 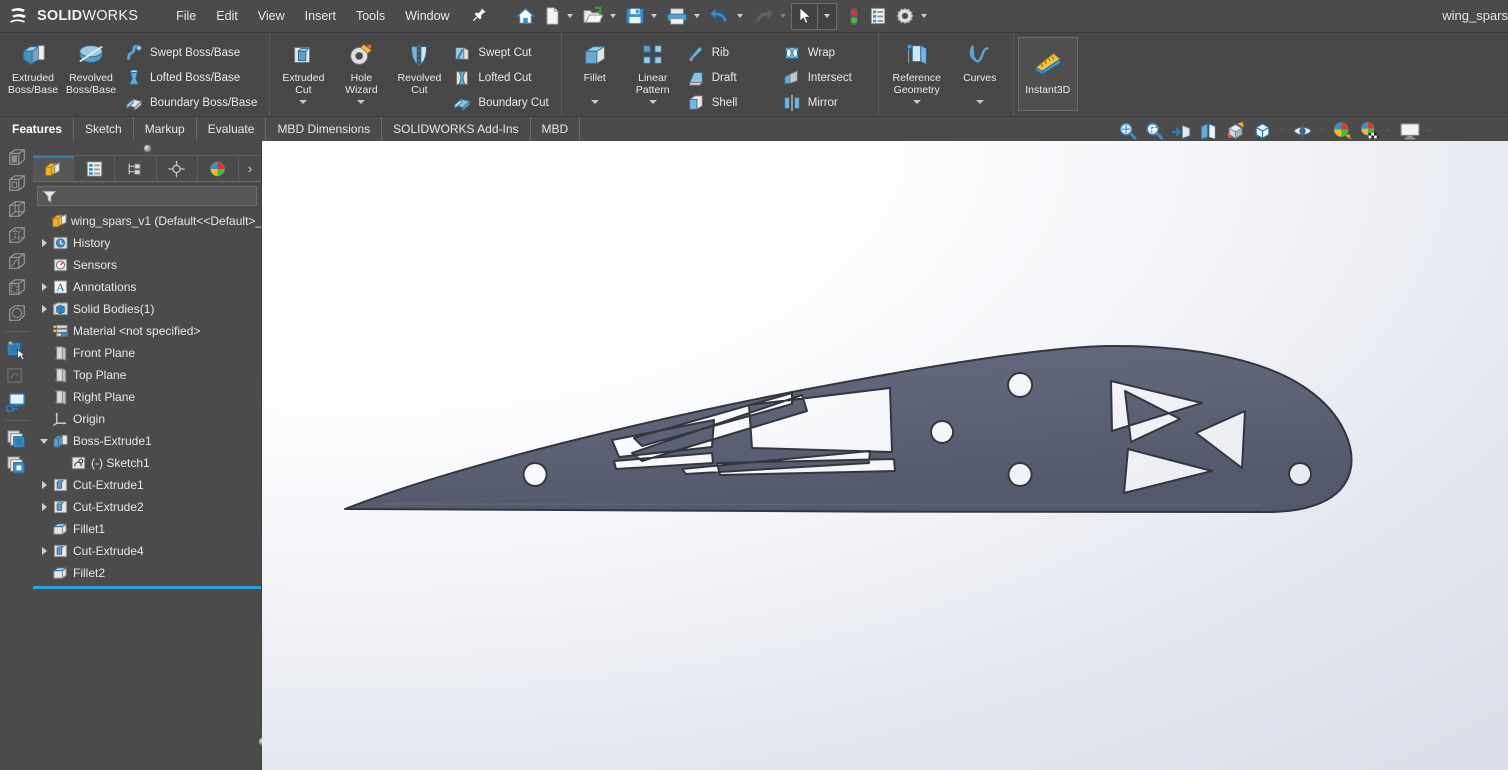 I want to click on dimxpert-manager-tab, so click(x=177, y=168).